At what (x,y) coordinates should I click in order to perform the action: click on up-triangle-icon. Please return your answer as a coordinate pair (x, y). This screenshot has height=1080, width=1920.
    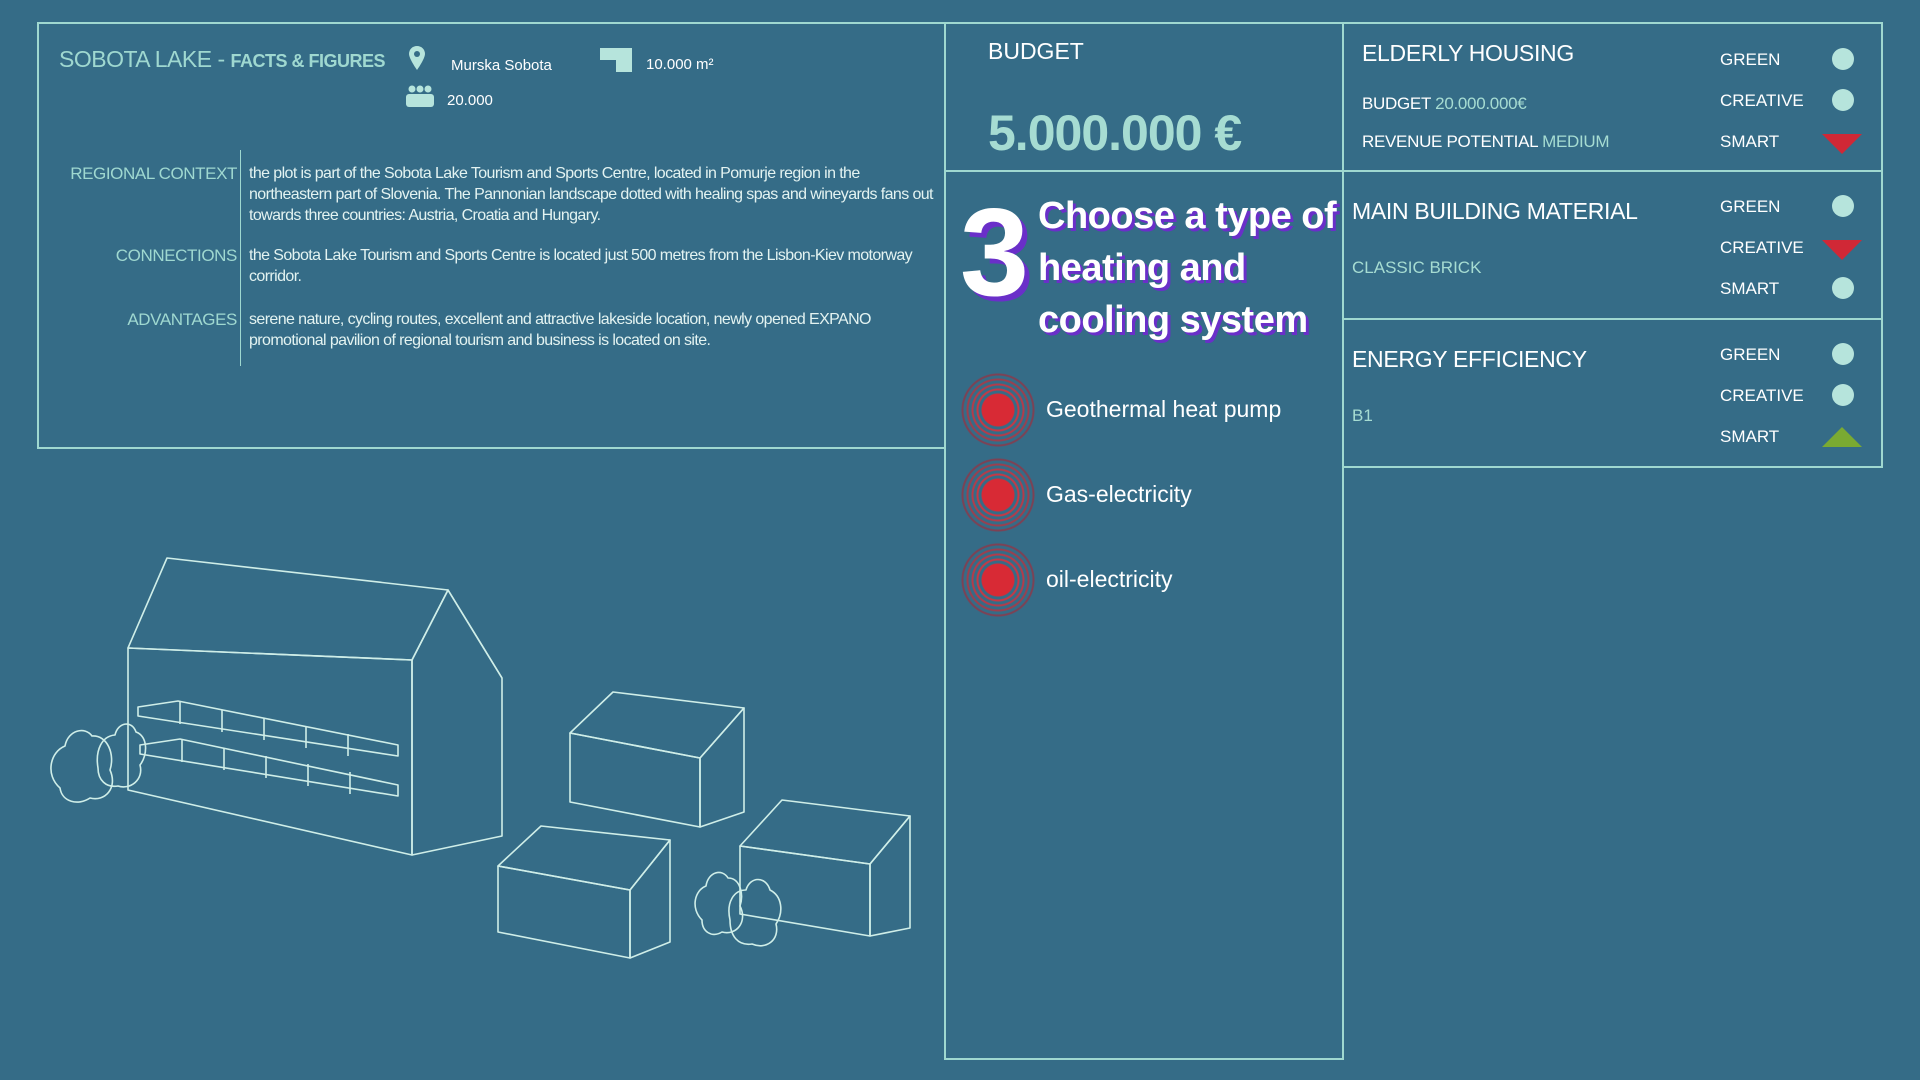
    Looking at the image, I should click on (1842, 437).